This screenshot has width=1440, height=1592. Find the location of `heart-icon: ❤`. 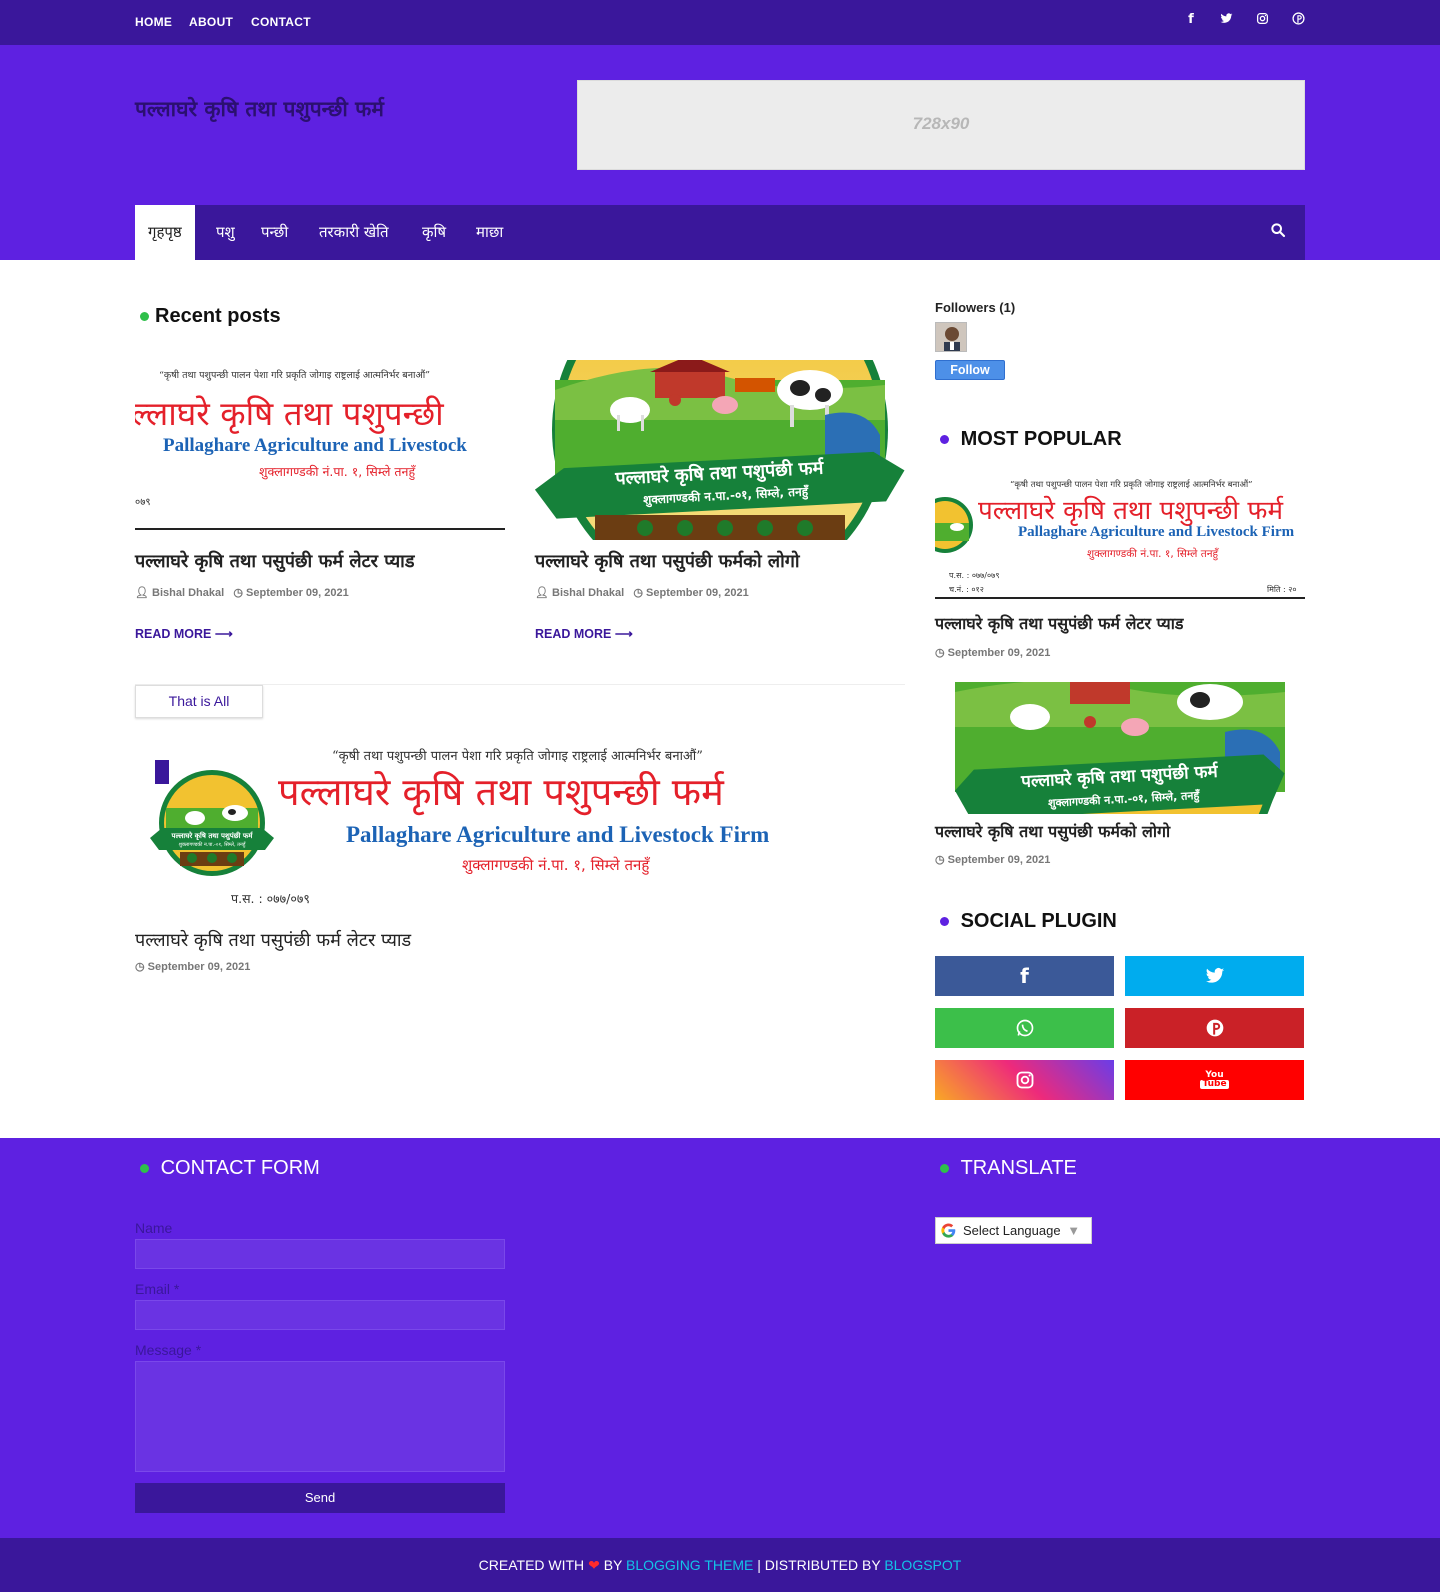

heart-icon: ❤ is located at coordinates (594, 1565).